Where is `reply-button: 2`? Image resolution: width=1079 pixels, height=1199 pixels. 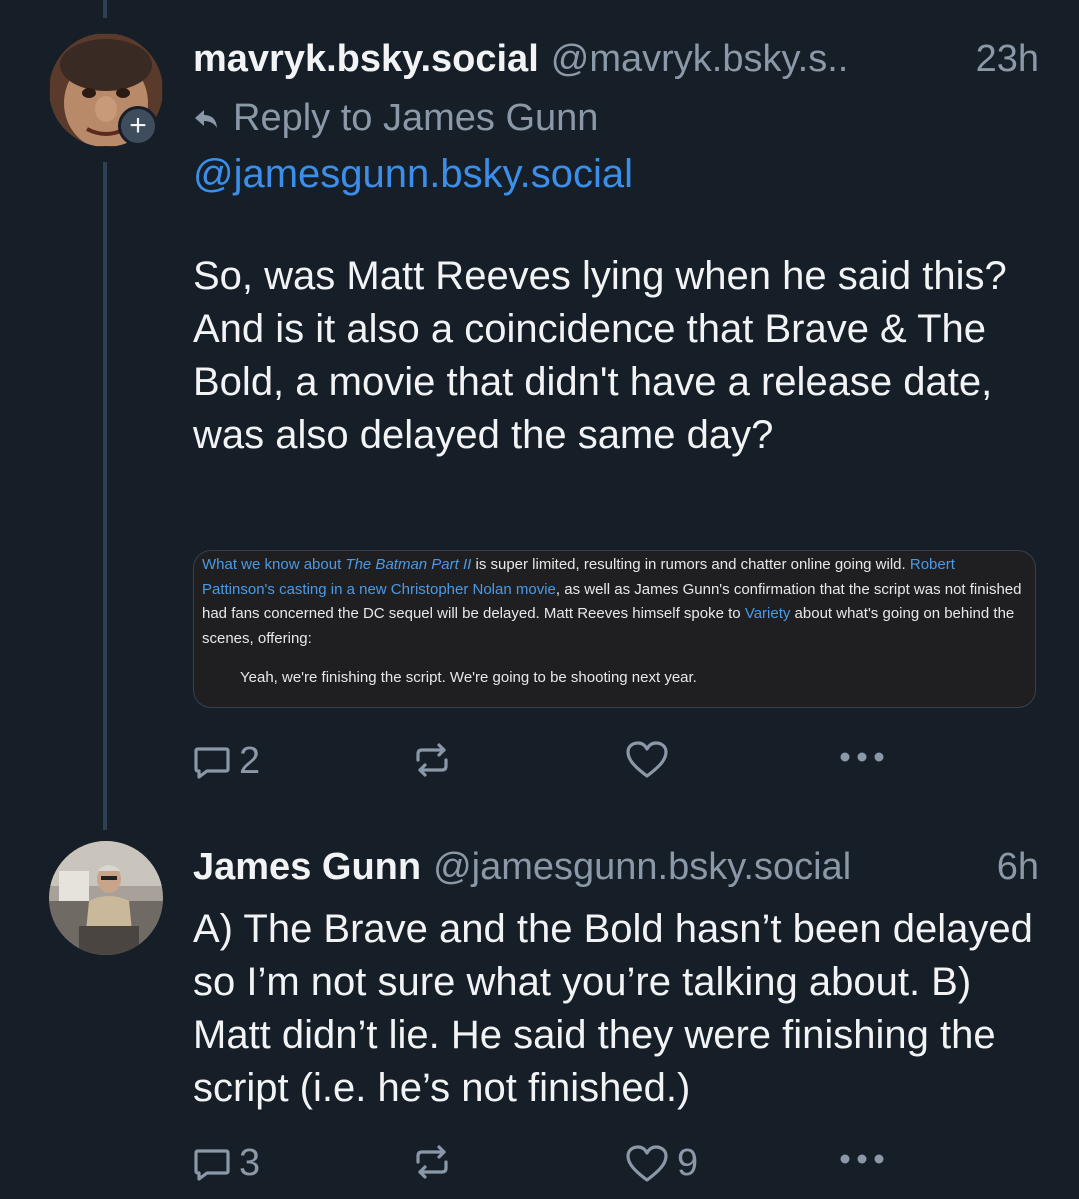 reply-button: 2 is located at coordinates (226, 761).